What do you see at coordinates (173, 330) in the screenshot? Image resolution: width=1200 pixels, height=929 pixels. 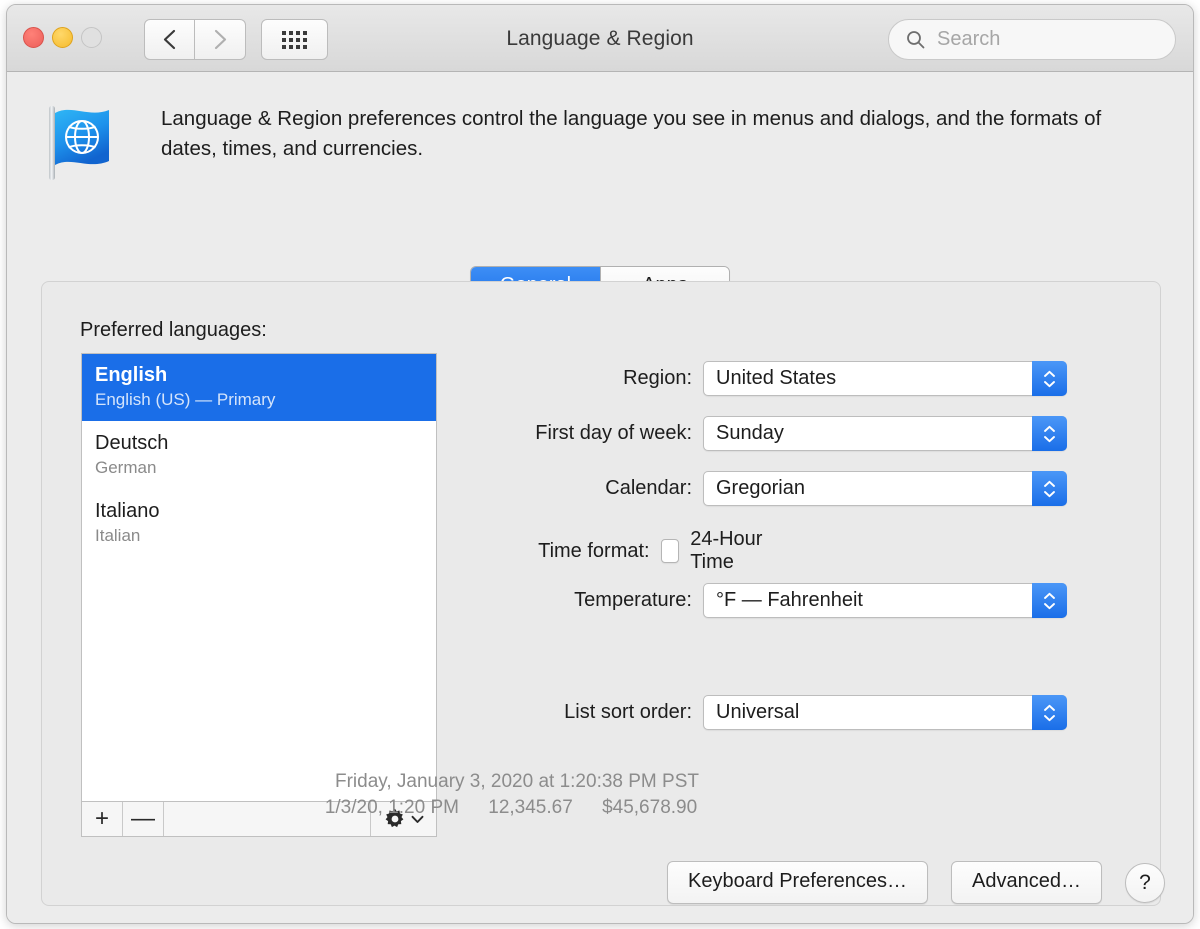 I see `preferred-languages-label: Preferred languages:` at bounding box center [173, 330].